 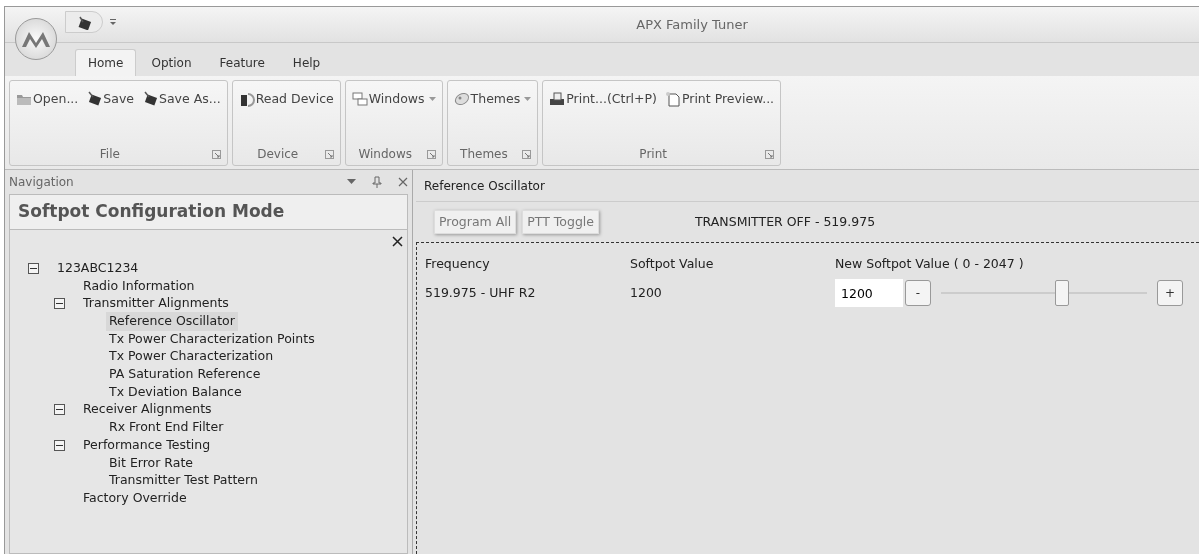 I want to click on decrement-button: -, so click(x=918, y=293).